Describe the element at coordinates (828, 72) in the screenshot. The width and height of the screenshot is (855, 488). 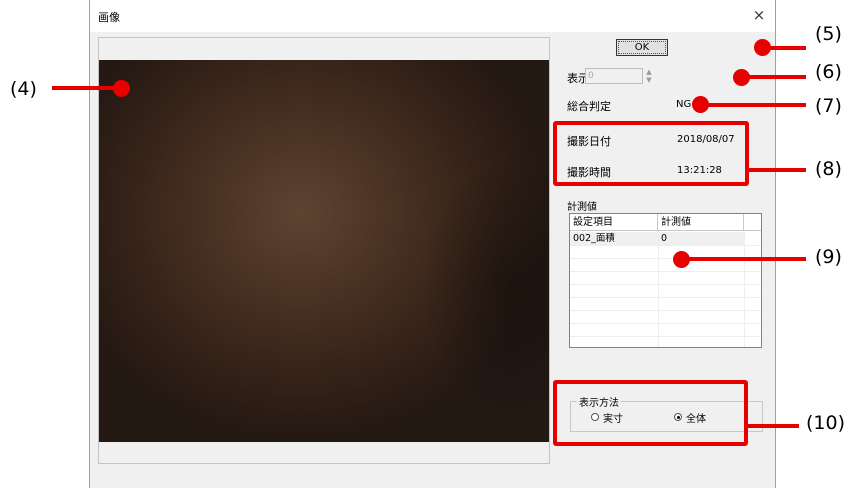
I see `callout-number-6: (6)` at that location.